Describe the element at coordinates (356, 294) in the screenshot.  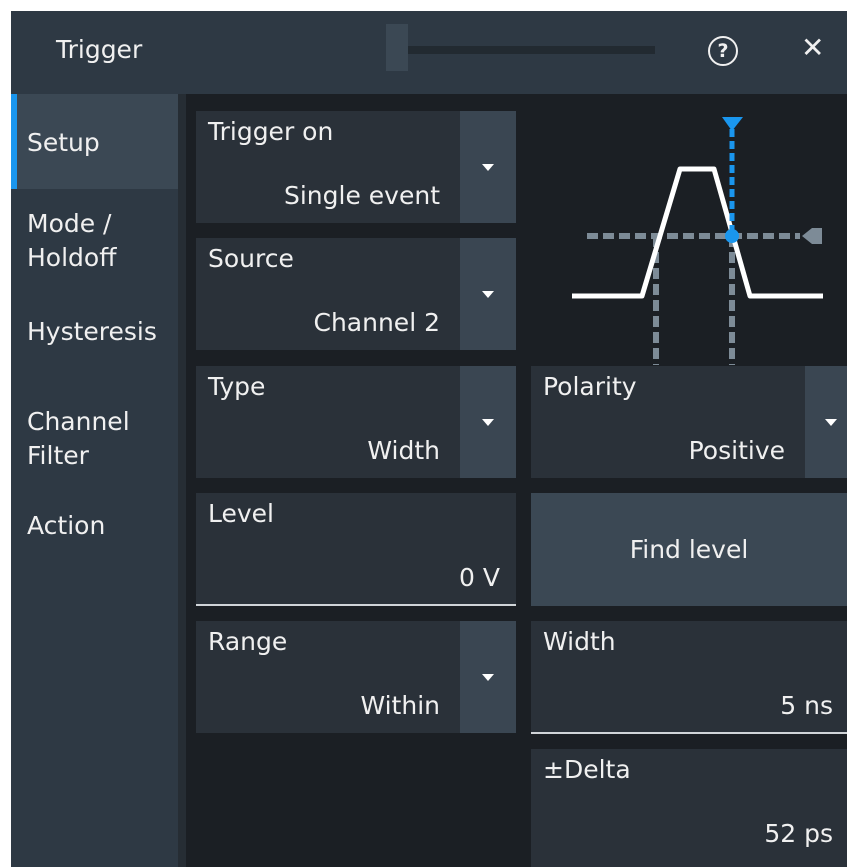
I see `source-dropdown: Source Channel 2` at that location.